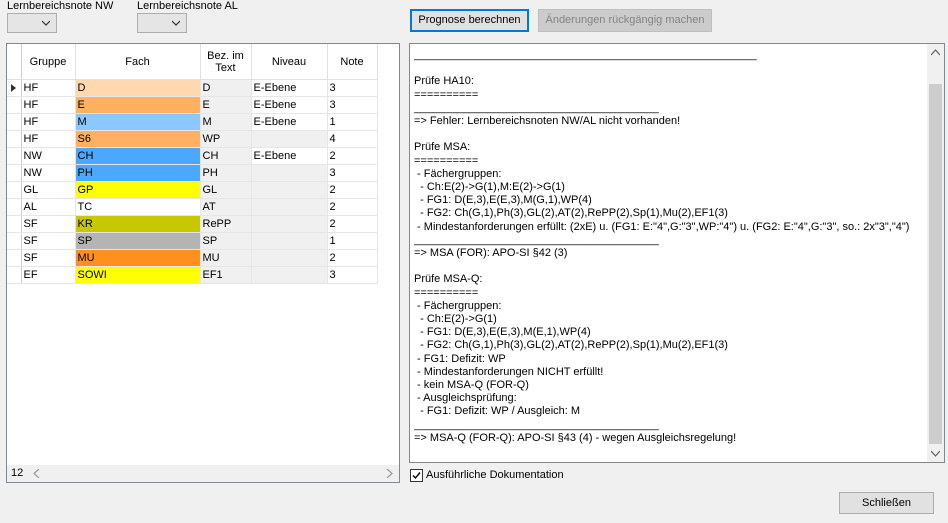 The image size is (948, 523). Describe the element at coordinates (138, 173) in the screenshot. I see `cell-fach: PH` at that location.